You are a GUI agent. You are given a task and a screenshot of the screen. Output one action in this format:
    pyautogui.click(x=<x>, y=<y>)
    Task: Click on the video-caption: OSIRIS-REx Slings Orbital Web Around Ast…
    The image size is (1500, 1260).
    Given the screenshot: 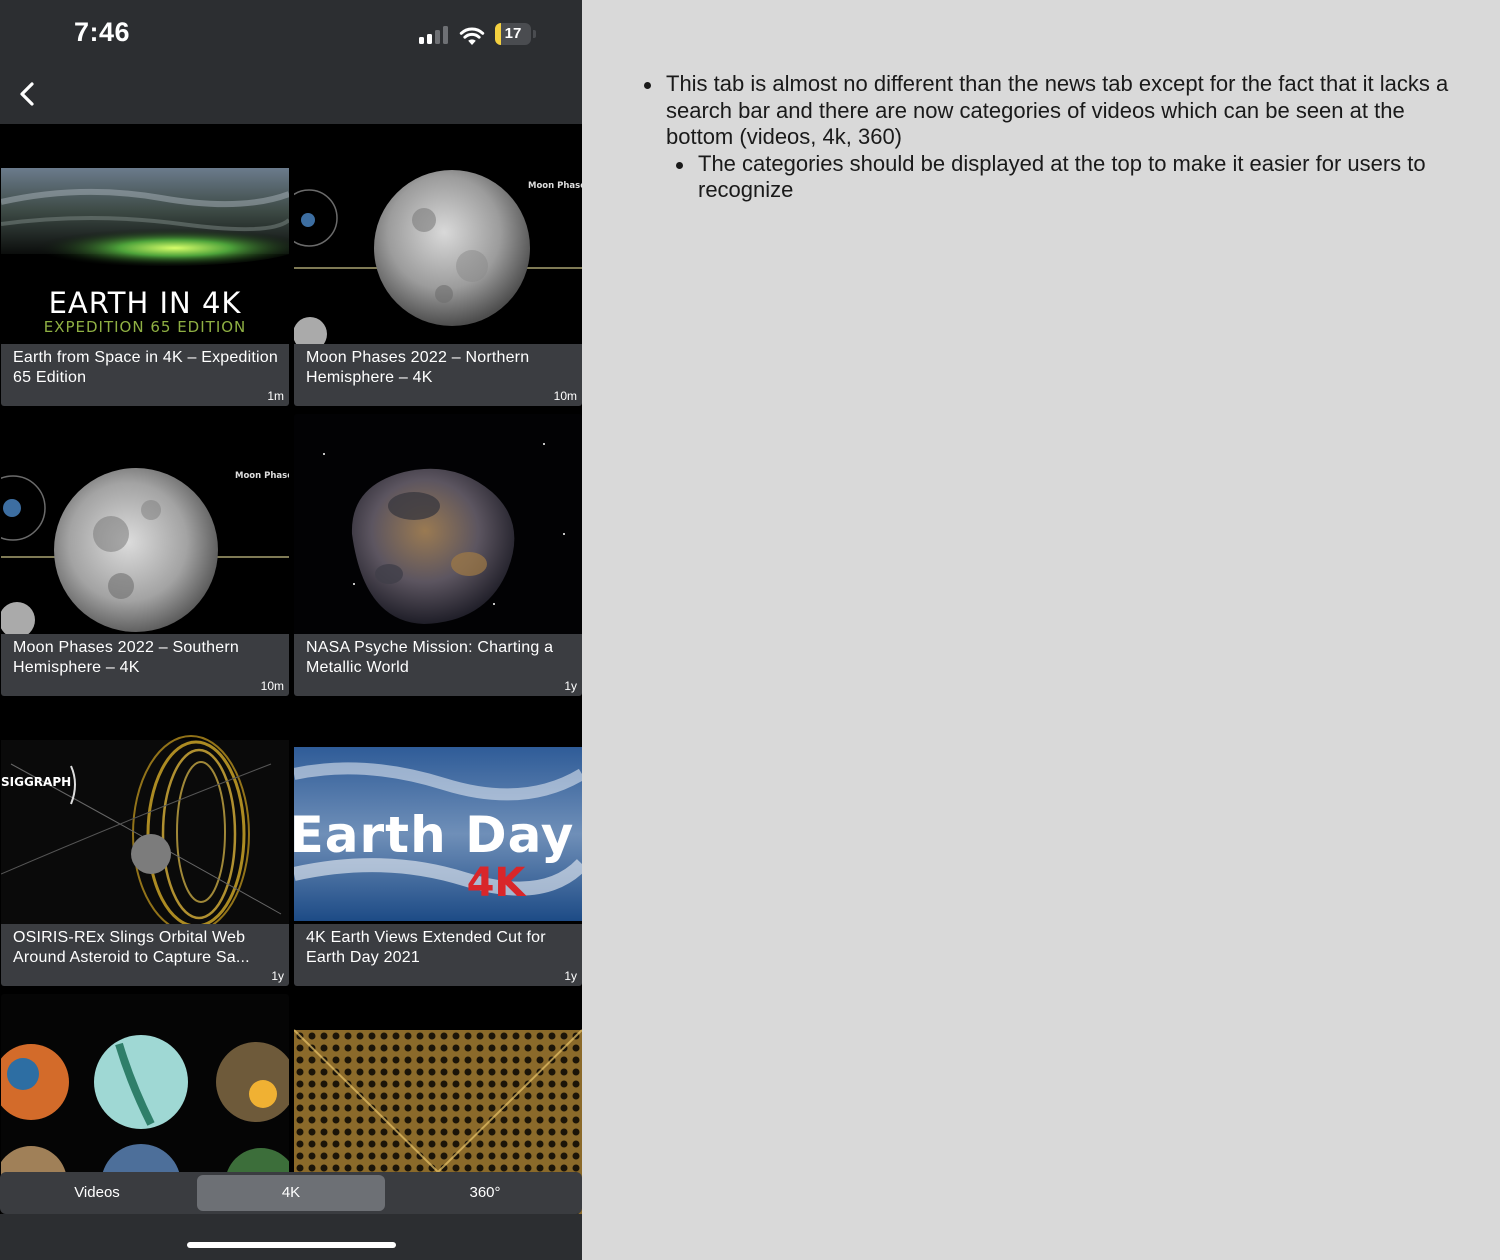 What is the action you would take?
    pyautogui.click(x=145, y=955)
    